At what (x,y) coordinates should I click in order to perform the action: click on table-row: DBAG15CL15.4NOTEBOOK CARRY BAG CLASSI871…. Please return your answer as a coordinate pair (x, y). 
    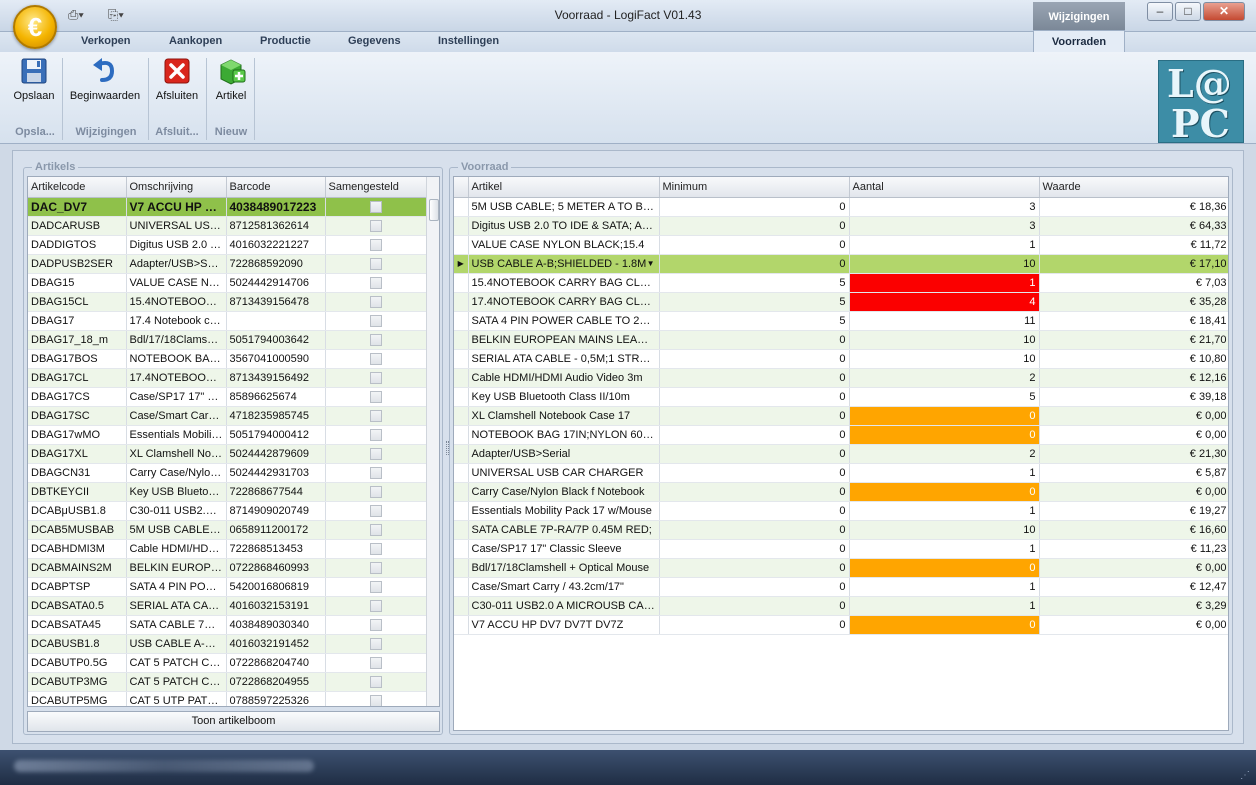
    Looking at the image, I should click on (227, 302).